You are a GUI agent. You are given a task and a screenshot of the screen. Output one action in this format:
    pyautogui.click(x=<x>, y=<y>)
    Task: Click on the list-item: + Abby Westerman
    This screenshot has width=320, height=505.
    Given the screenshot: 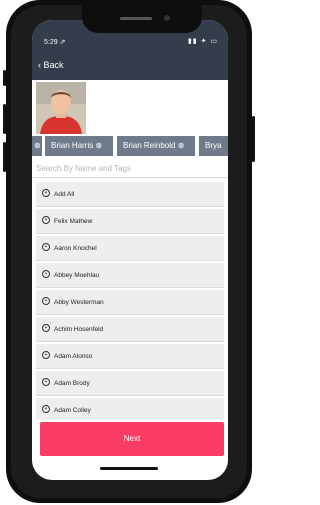 What is the action you would take?
    pyautogui.click(x=130, y=302)
    